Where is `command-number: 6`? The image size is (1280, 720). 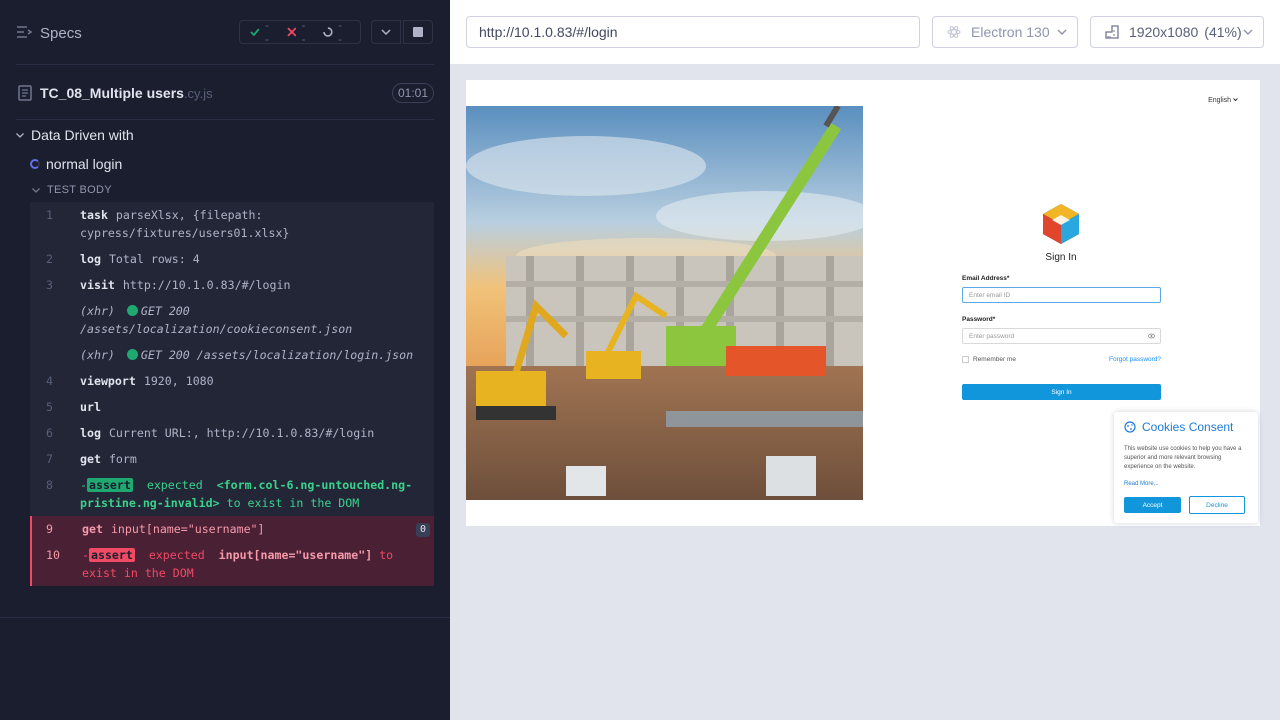 command-number: 6 is located at coordinates (49, 433).